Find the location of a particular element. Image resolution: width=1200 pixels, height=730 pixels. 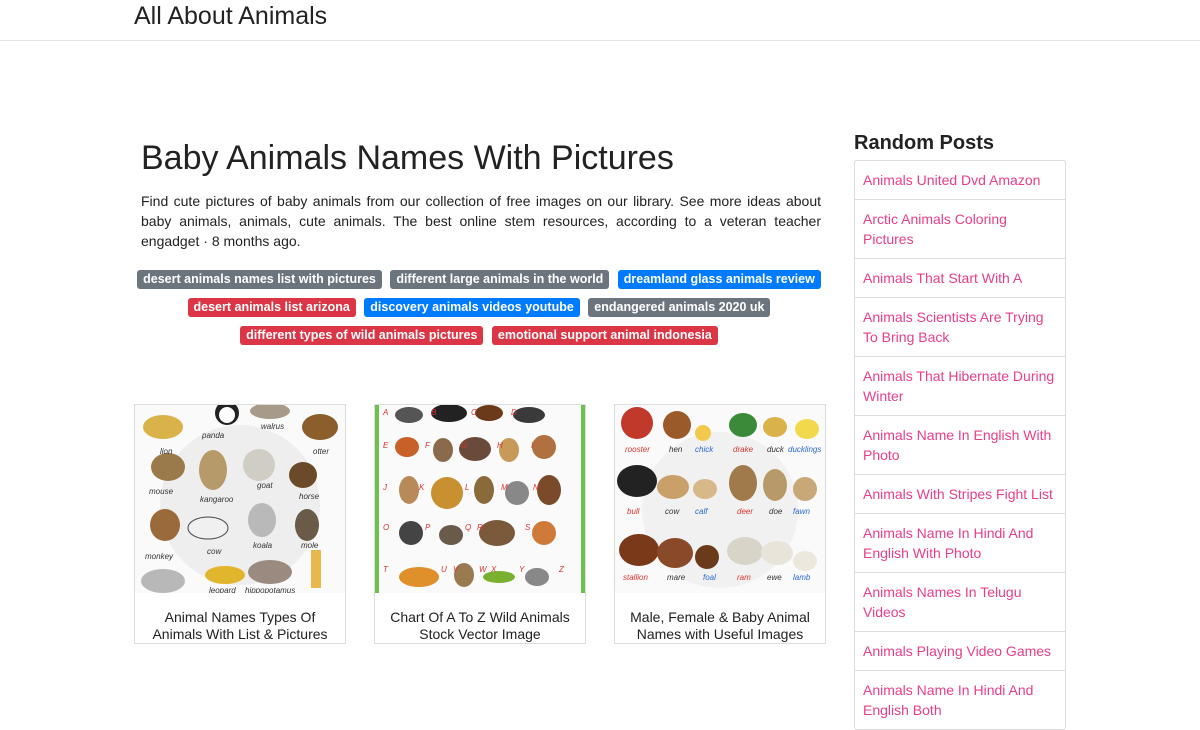

tag-link: desert animals names list with pictures is located at coordinates (259, 279).